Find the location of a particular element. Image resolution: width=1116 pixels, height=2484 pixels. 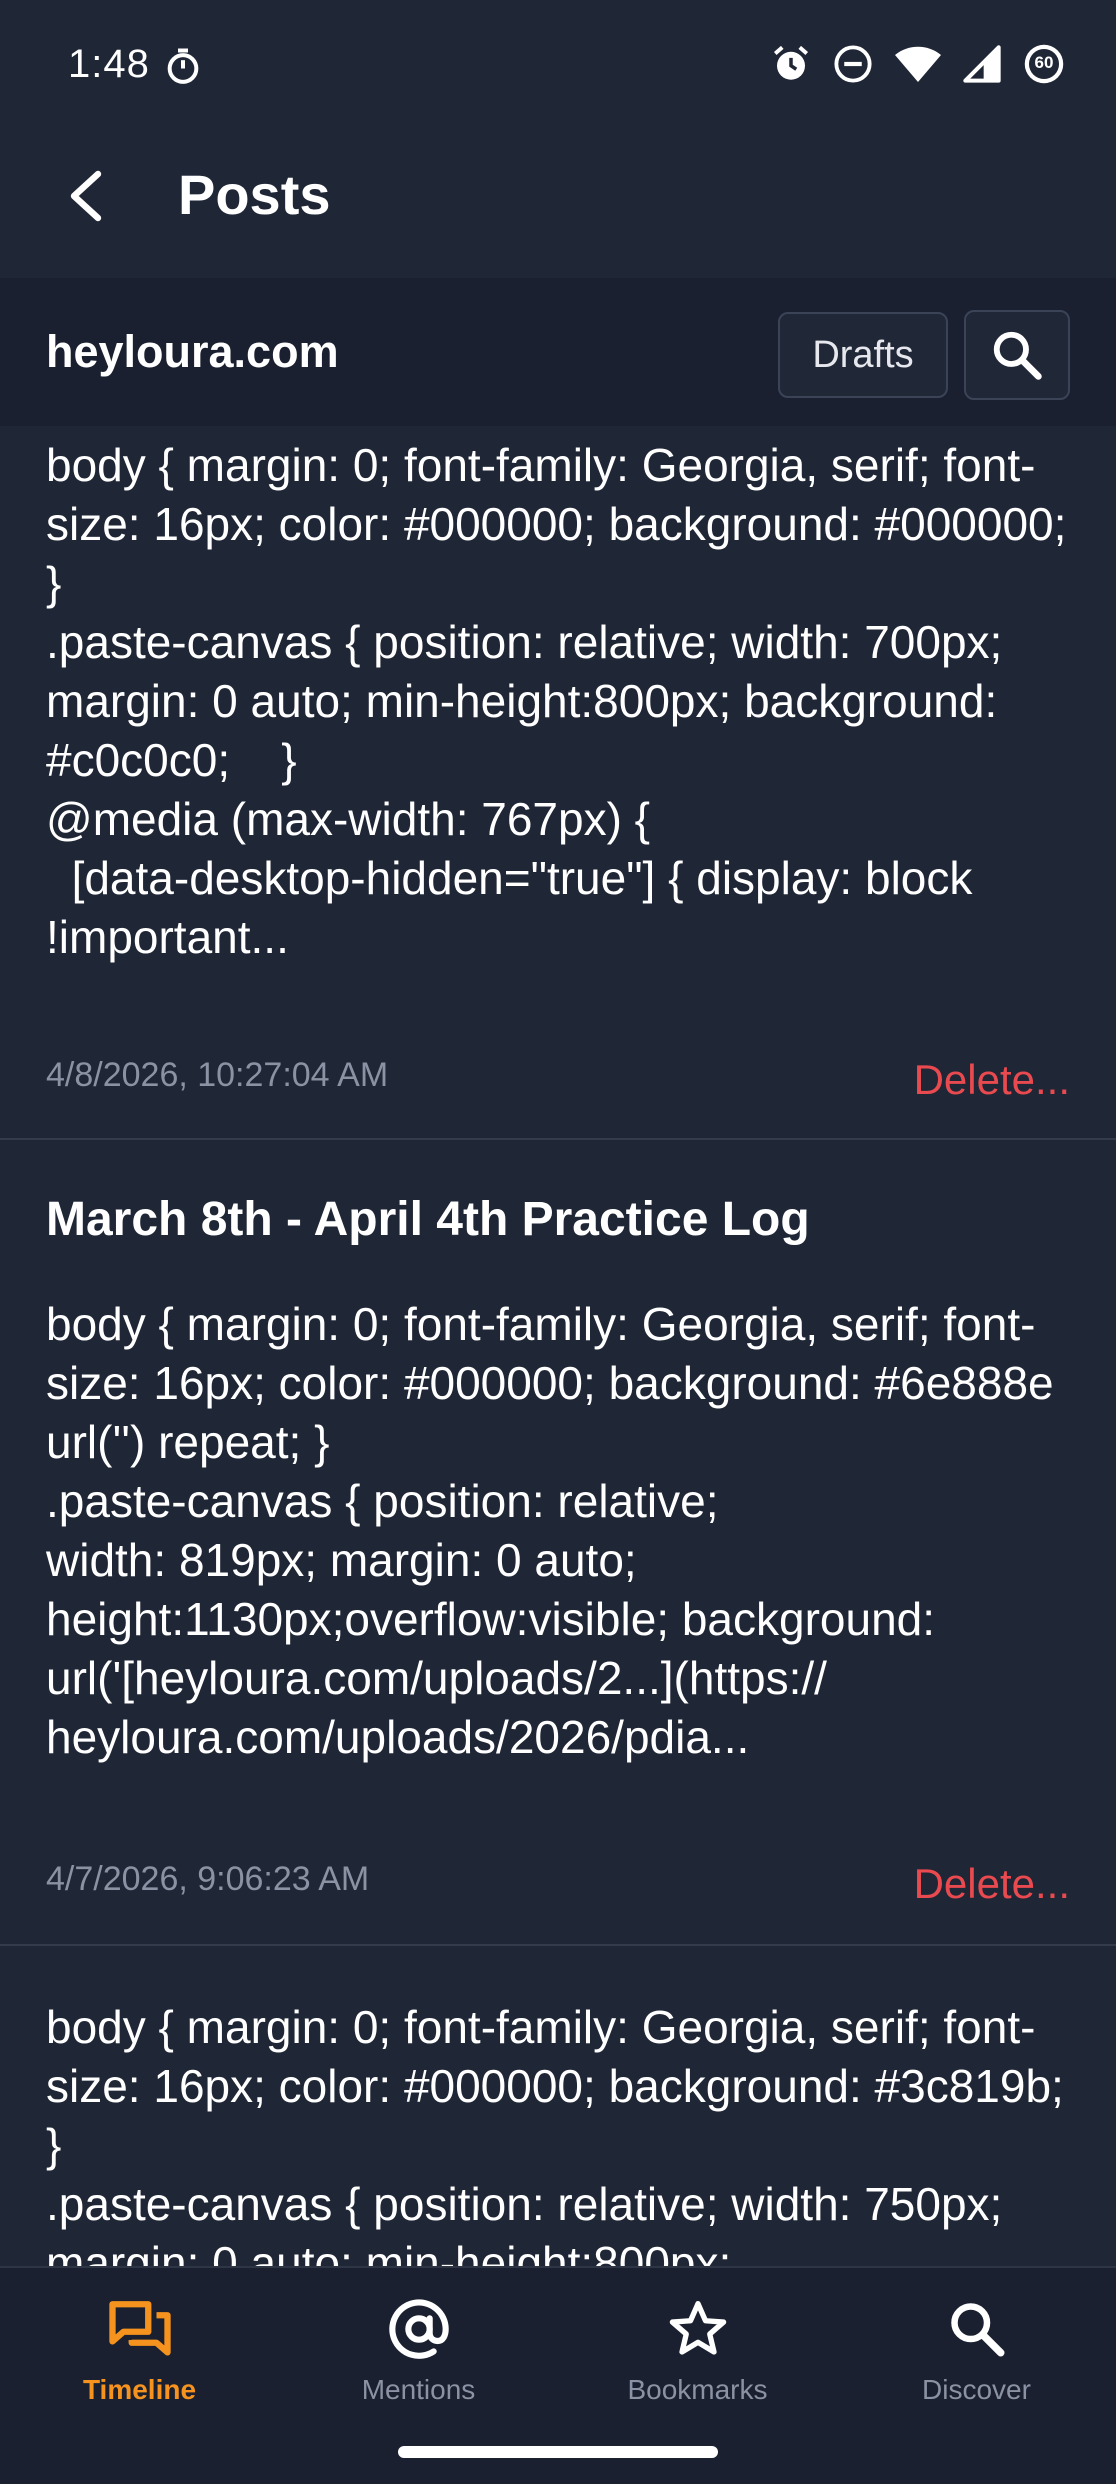

battery-level: 60 is located at coordinates (1044, 62).